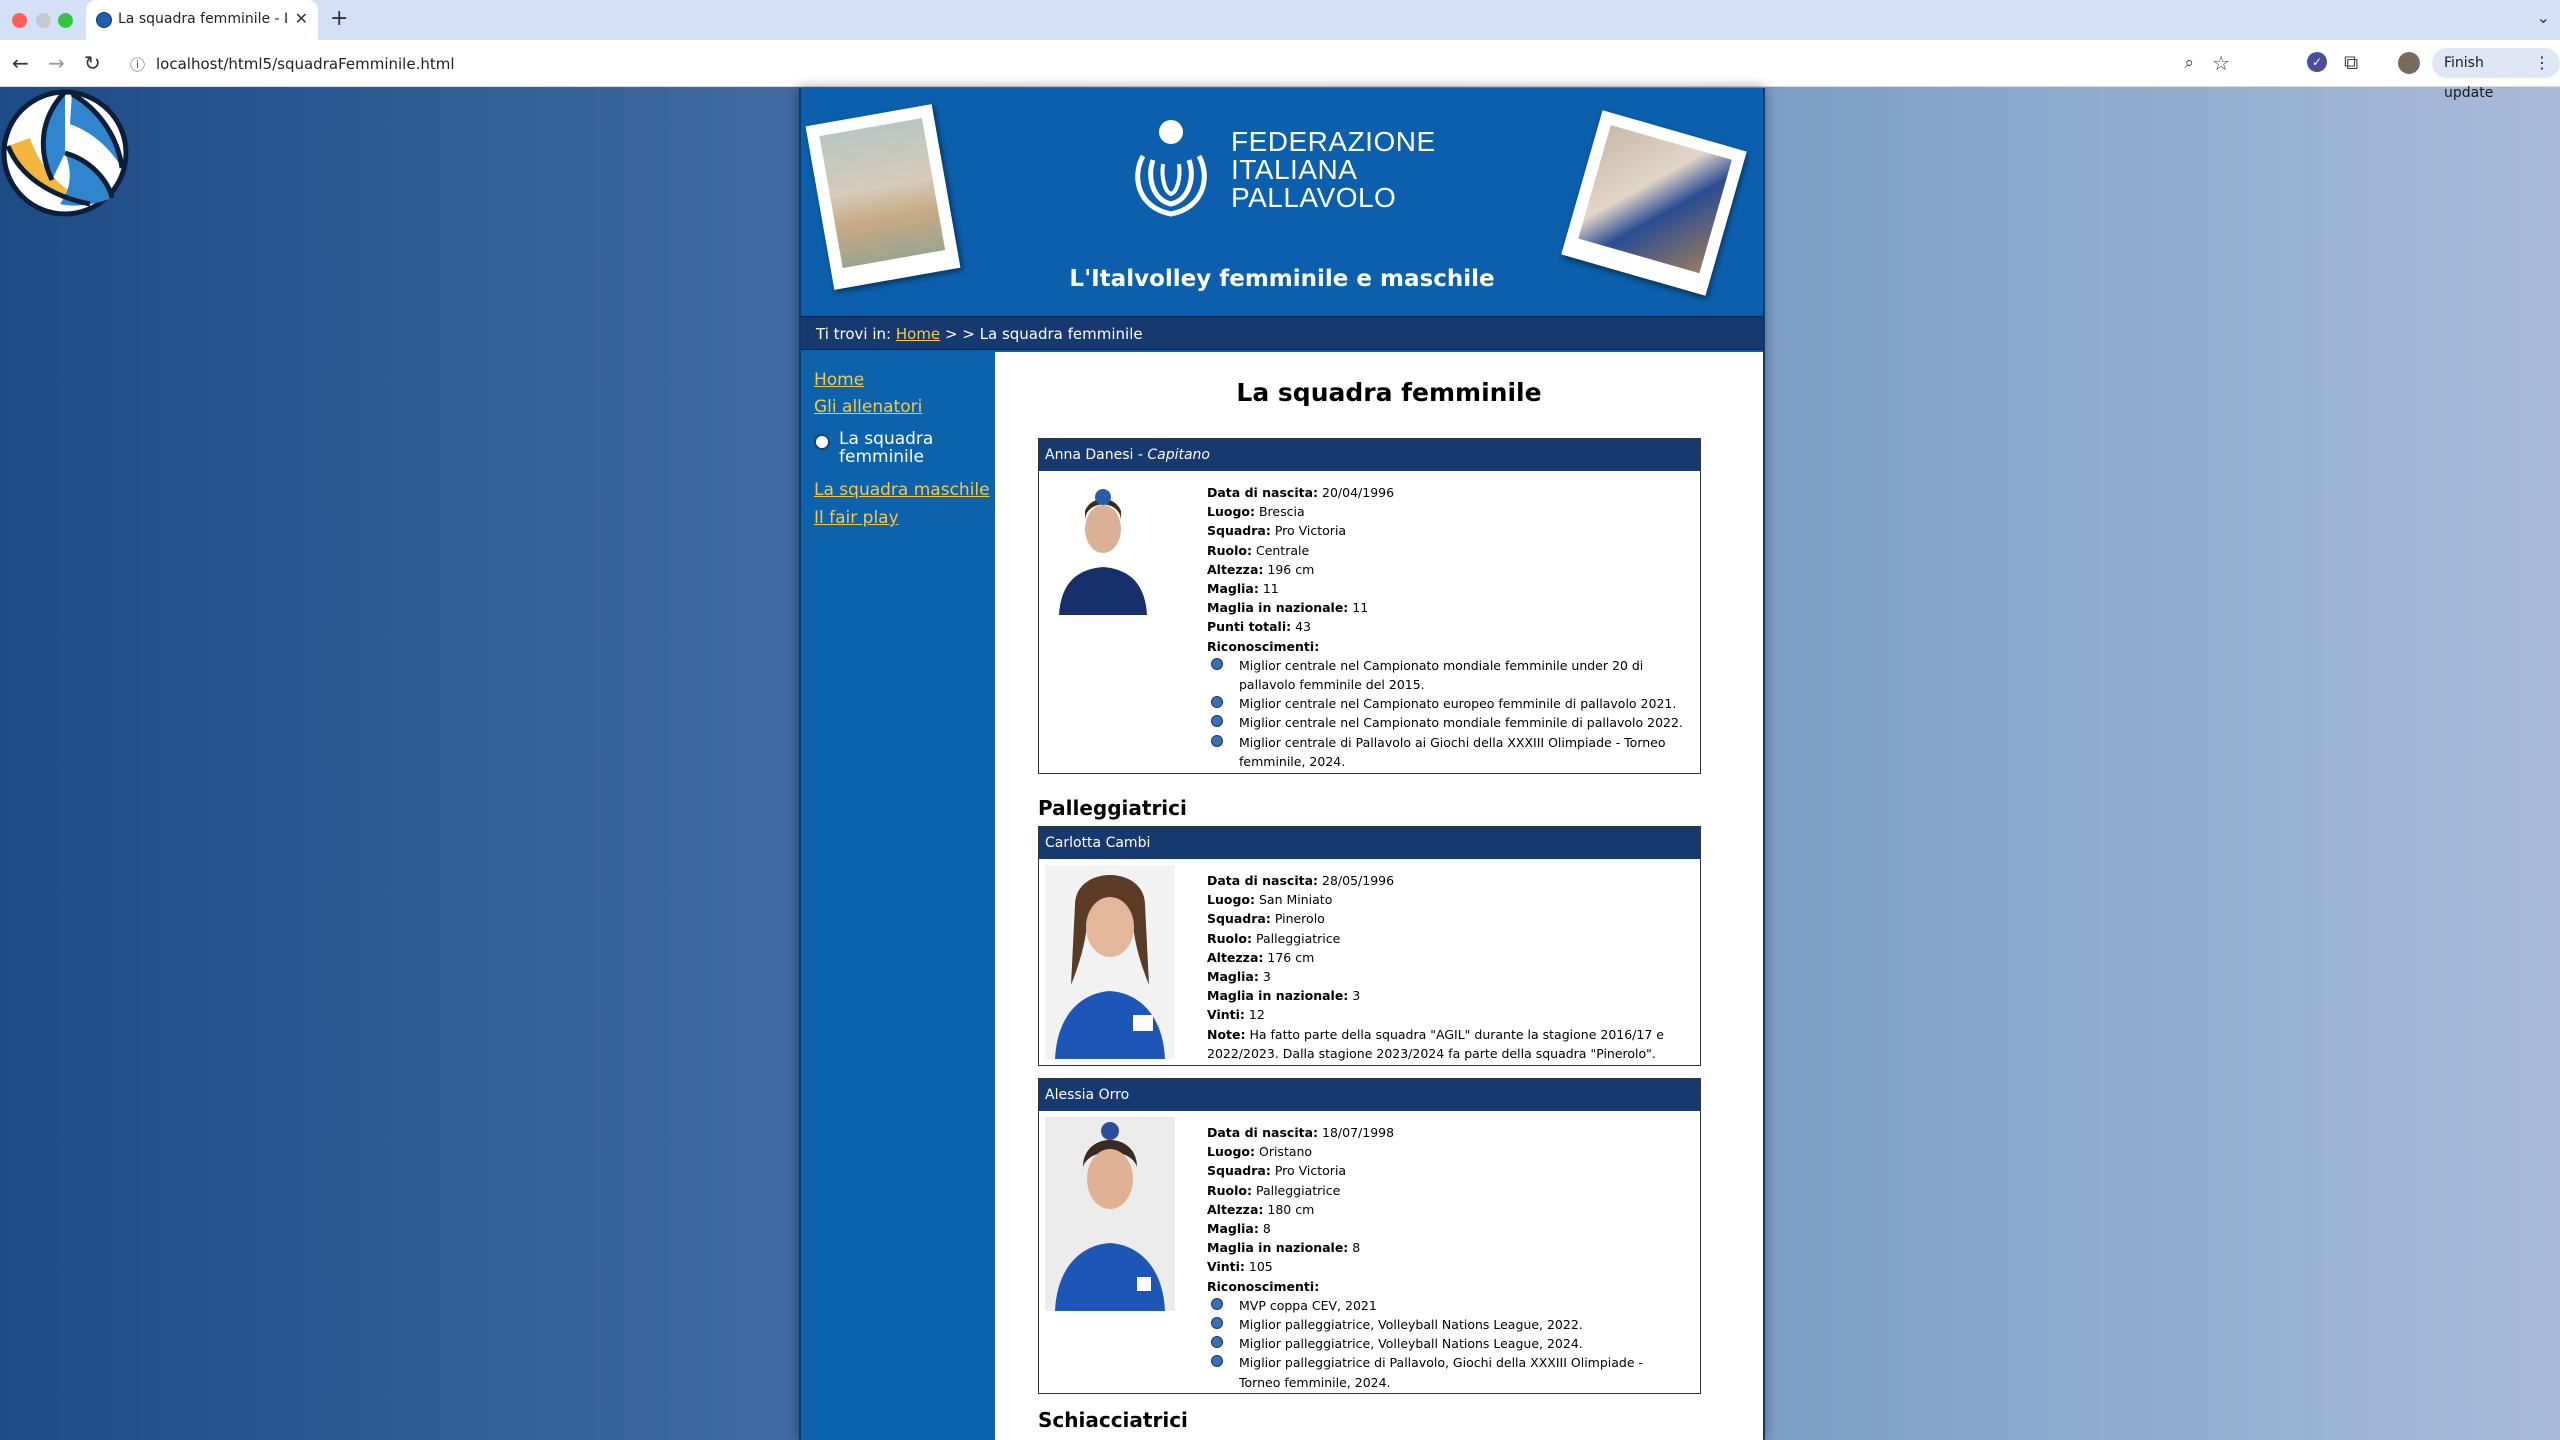 The height and width of the screenshot is (1440, 2560). What do you see at coordinates (65, 20) in the screenshot?
I see `maximize-window-button` at bounding box center [65, 20].